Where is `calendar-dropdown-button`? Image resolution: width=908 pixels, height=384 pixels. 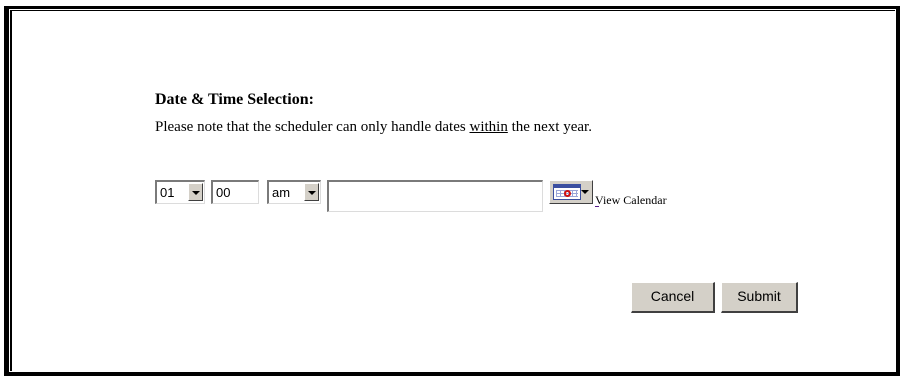
calendar-dropdown-button is located at coordinates (571, 192).